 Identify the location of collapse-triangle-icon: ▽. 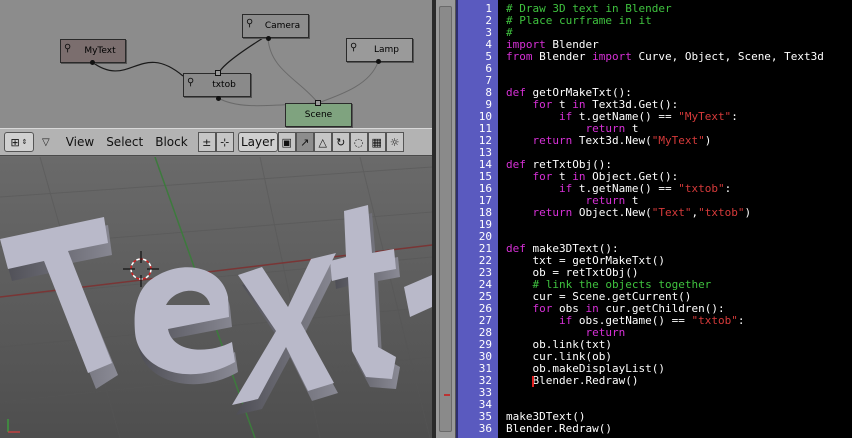
(46, 142).